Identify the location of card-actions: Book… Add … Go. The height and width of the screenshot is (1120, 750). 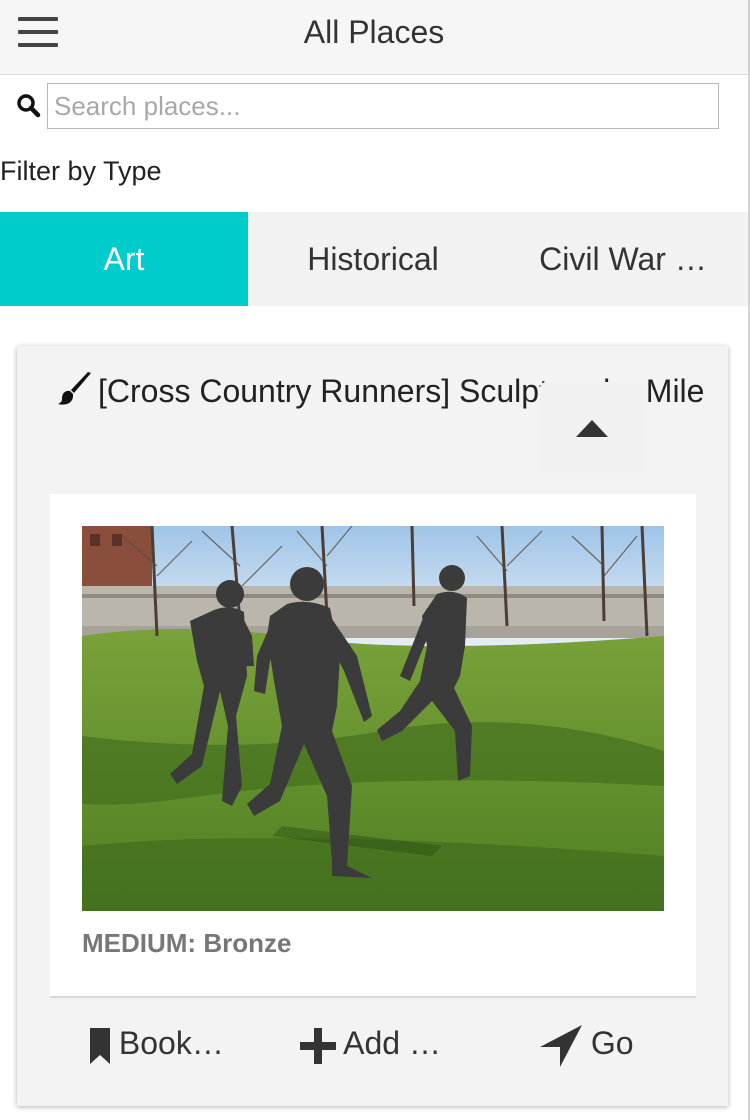
(373, 1043).